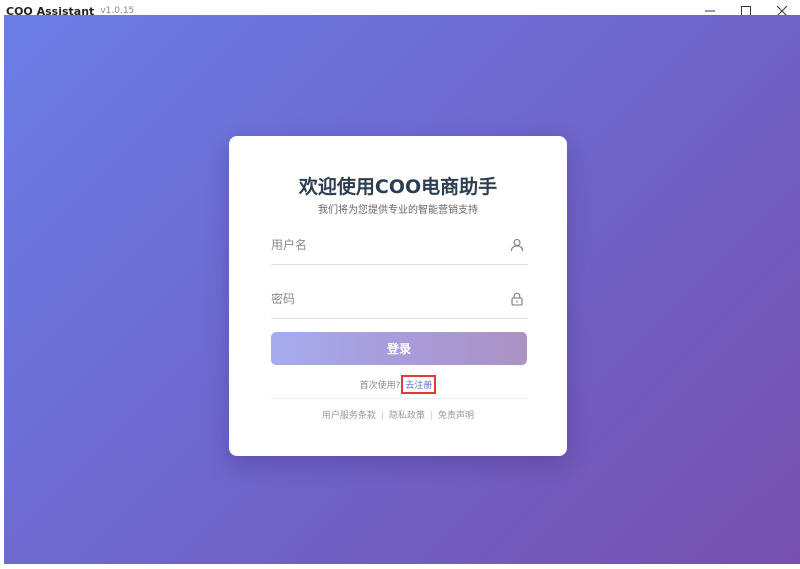 Image resolution: width=800 pixels, height=569 pixels. What do you see at coordinates (398, 187) in the screenshot?
I see `page-title: 欢迎使用COO电商助手` at bounding box center [398, 187].